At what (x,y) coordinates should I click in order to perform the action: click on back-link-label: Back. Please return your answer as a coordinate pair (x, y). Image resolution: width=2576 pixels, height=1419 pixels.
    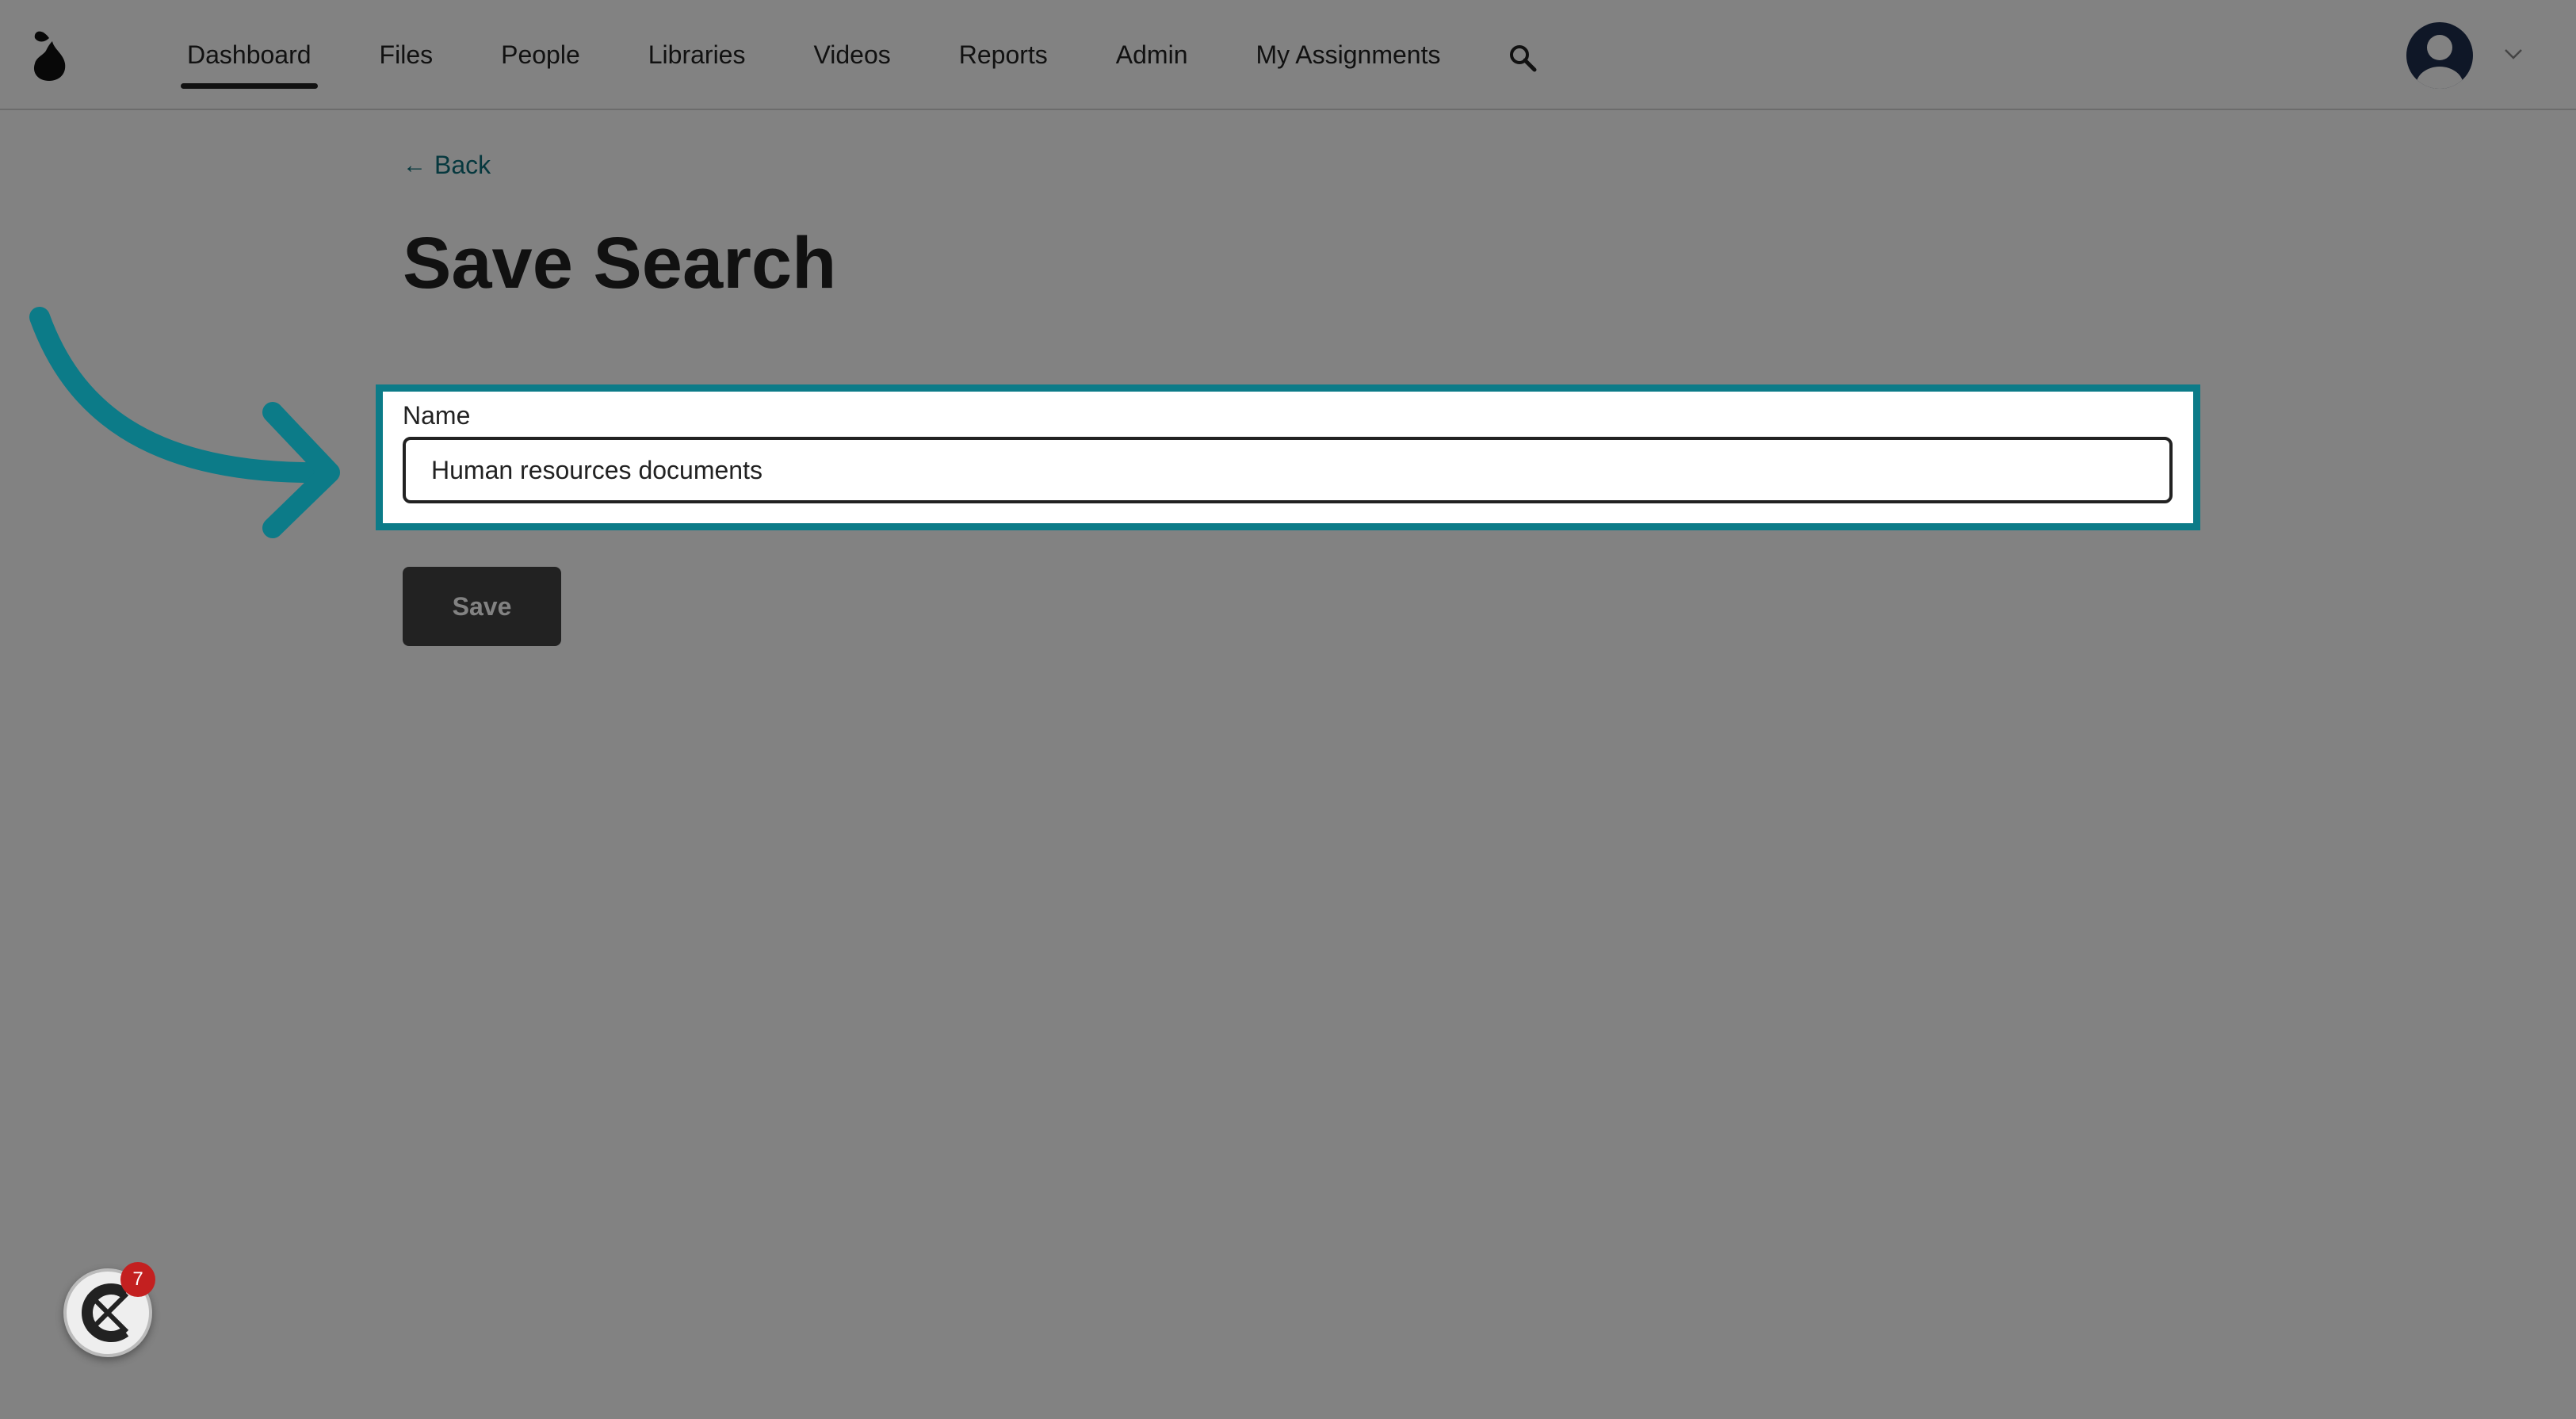
    Looking at the image, I should click on (463, 165).